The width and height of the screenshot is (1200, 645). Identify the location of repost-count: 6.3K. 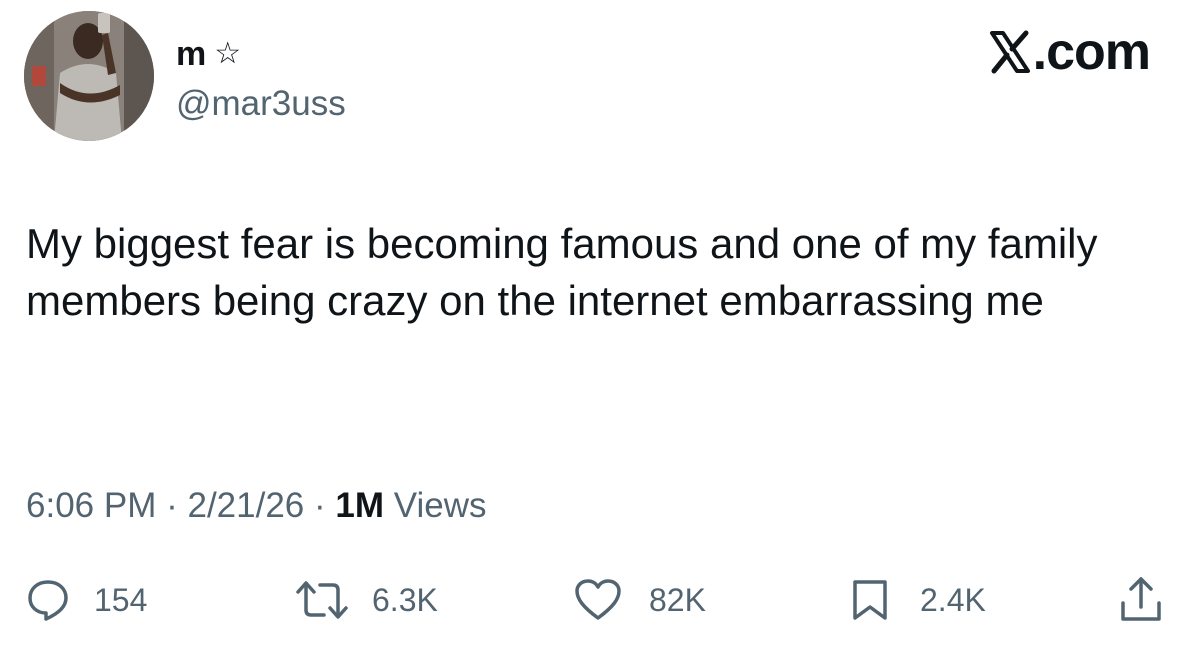
(405, 599).